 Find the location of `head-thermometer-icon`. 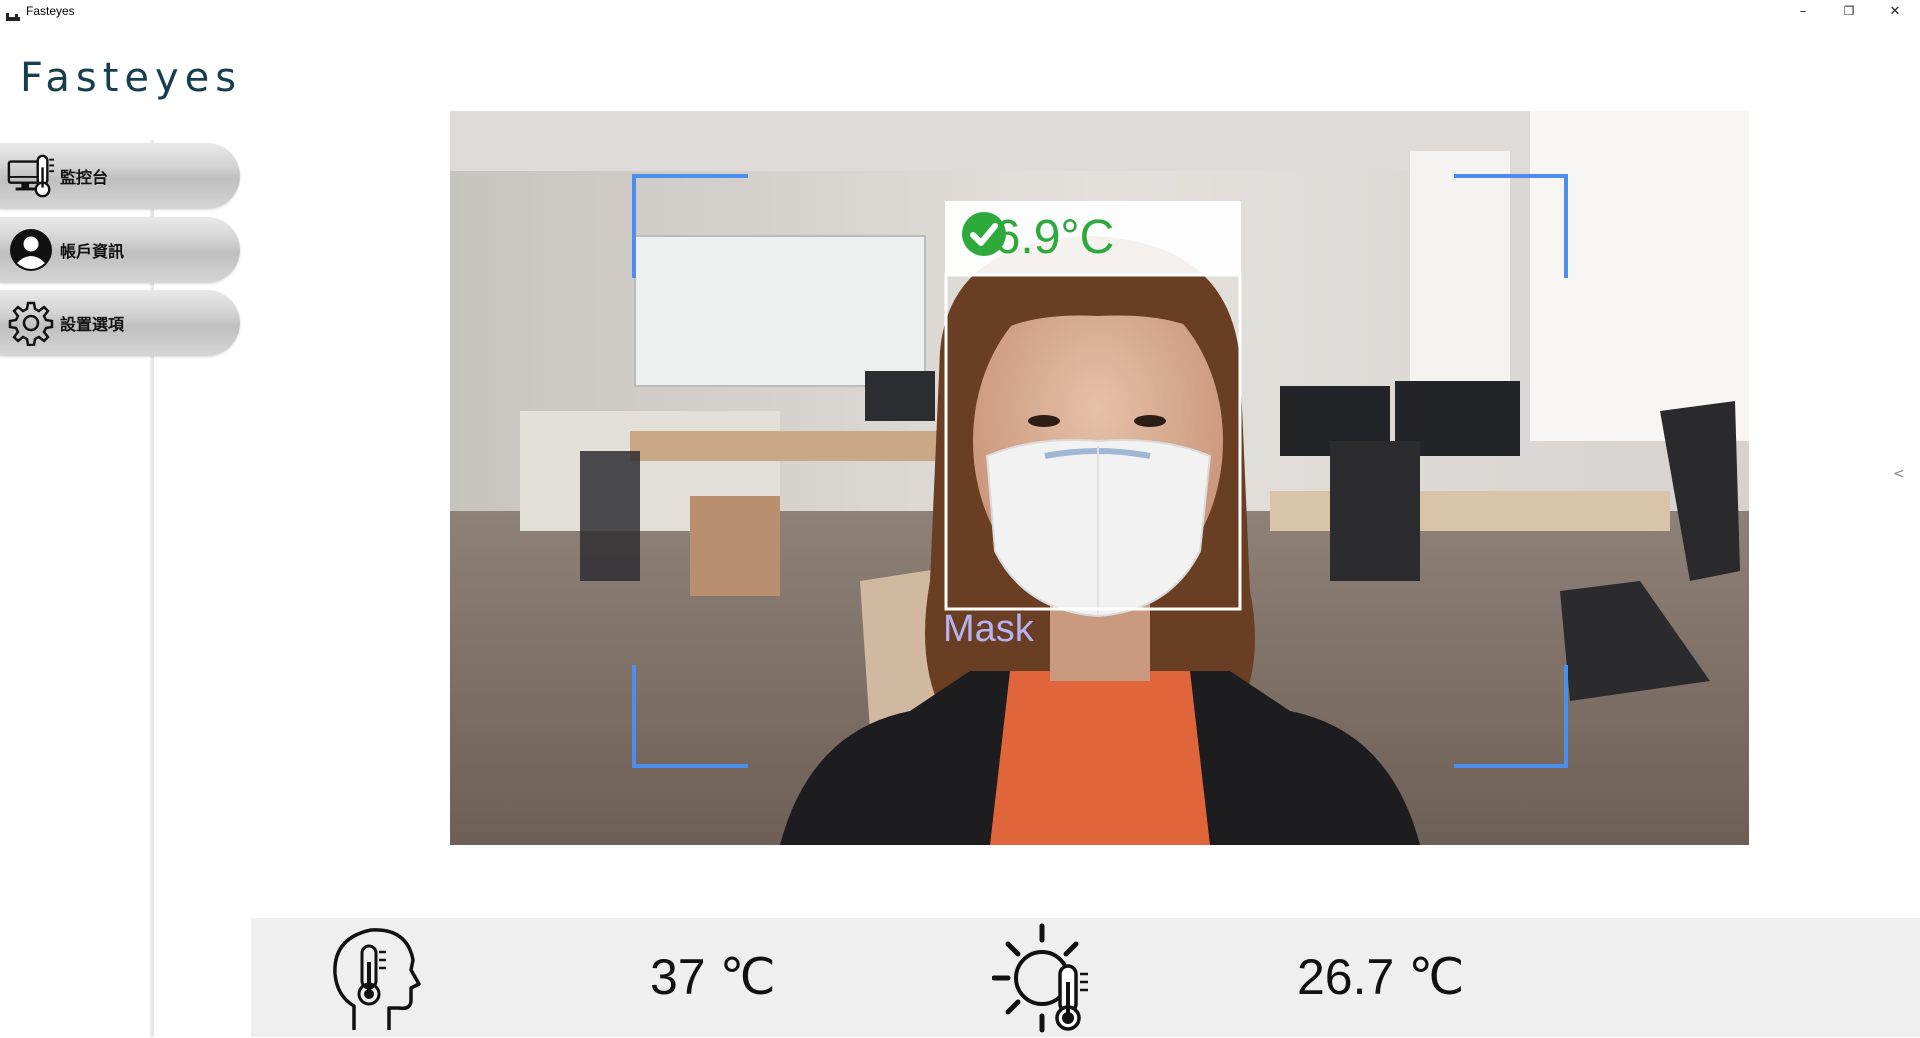

head-thermometer-icon is located at coordinates (375, 981).